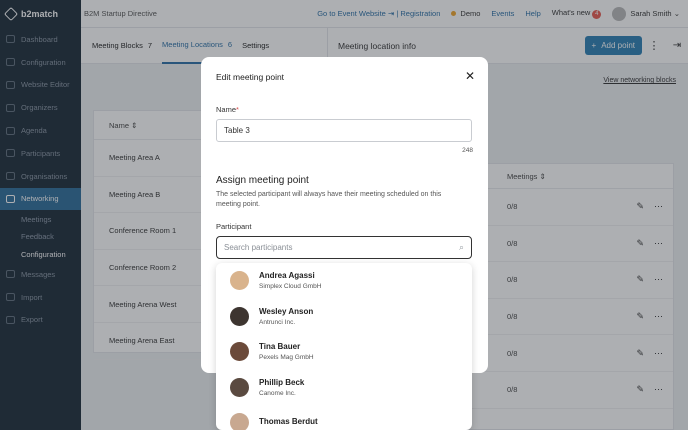 The height and width of the screenshot is (430, 688). Describe the element at coordinates (286, 311) in the screenshot. I see `participant-name: Wesley Anson` at that location.